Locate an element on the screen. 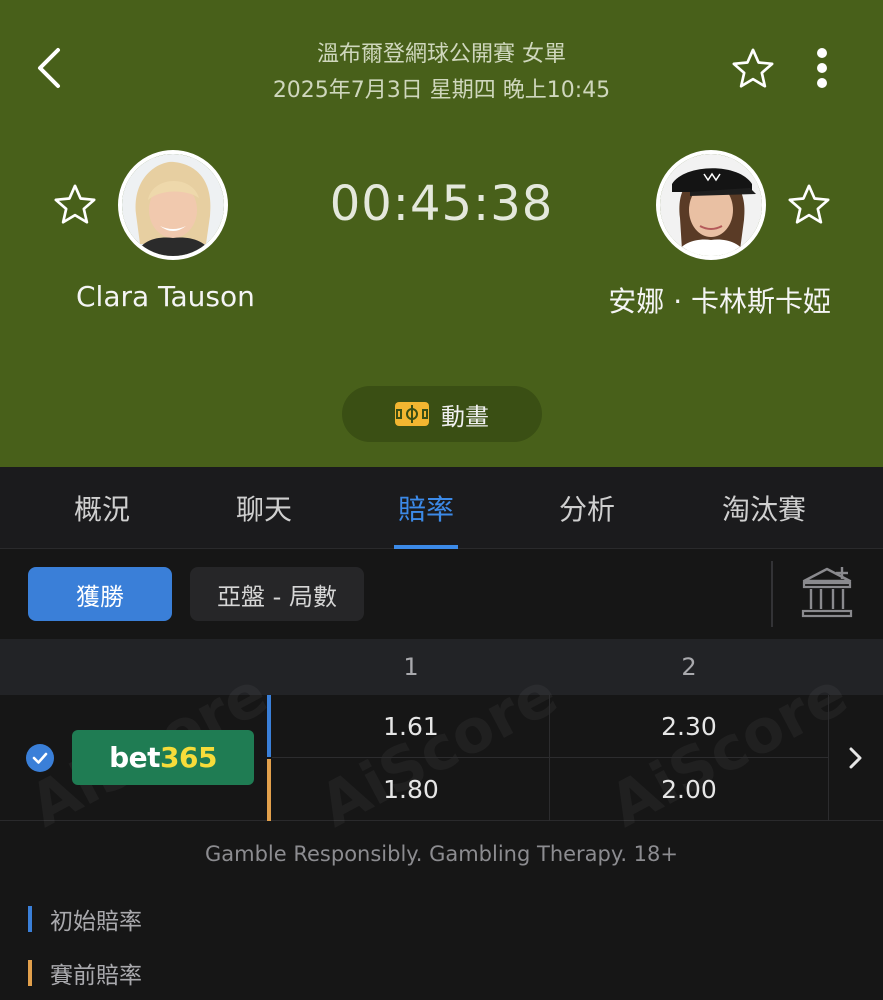  column-header-player2: 2 is located at coordinates (689, 667).